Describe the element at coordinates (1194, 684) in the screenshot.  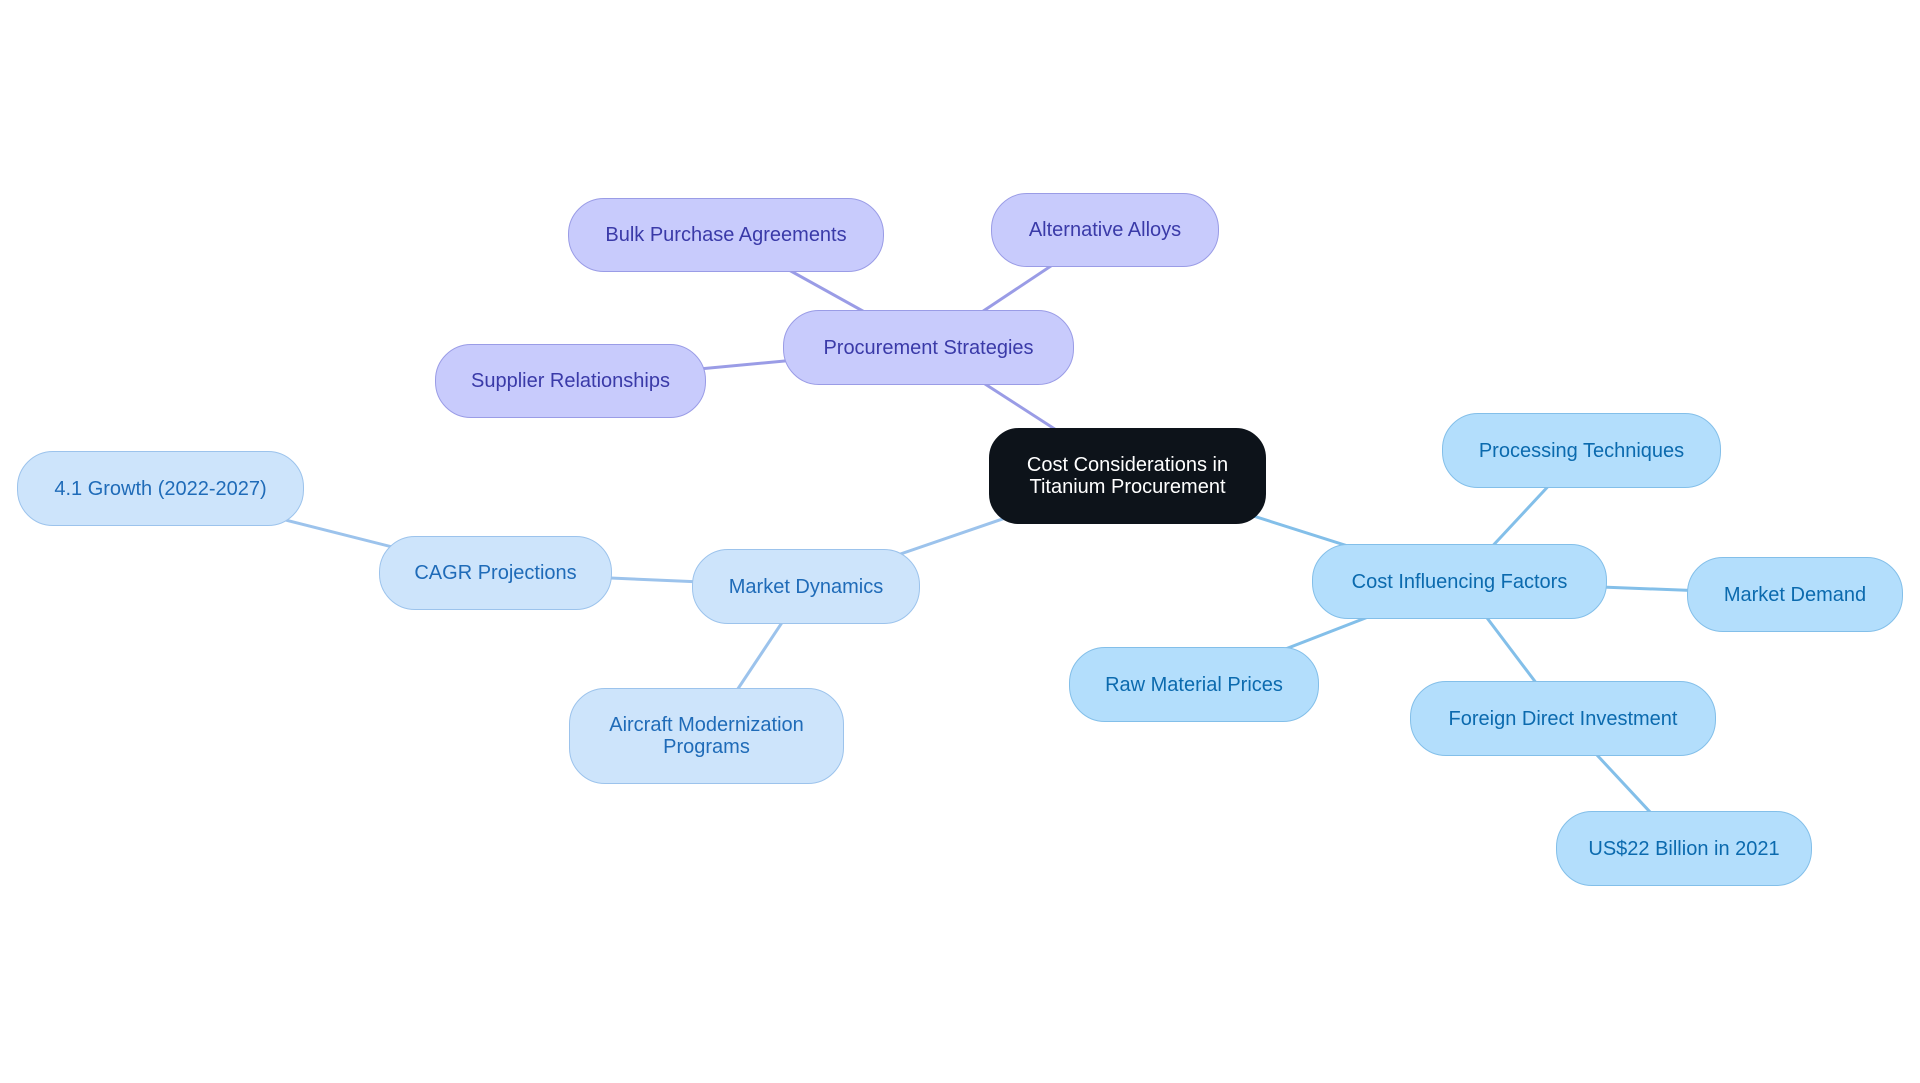
I see `raw-material-prices-node: Raw Material Prices` at that location.